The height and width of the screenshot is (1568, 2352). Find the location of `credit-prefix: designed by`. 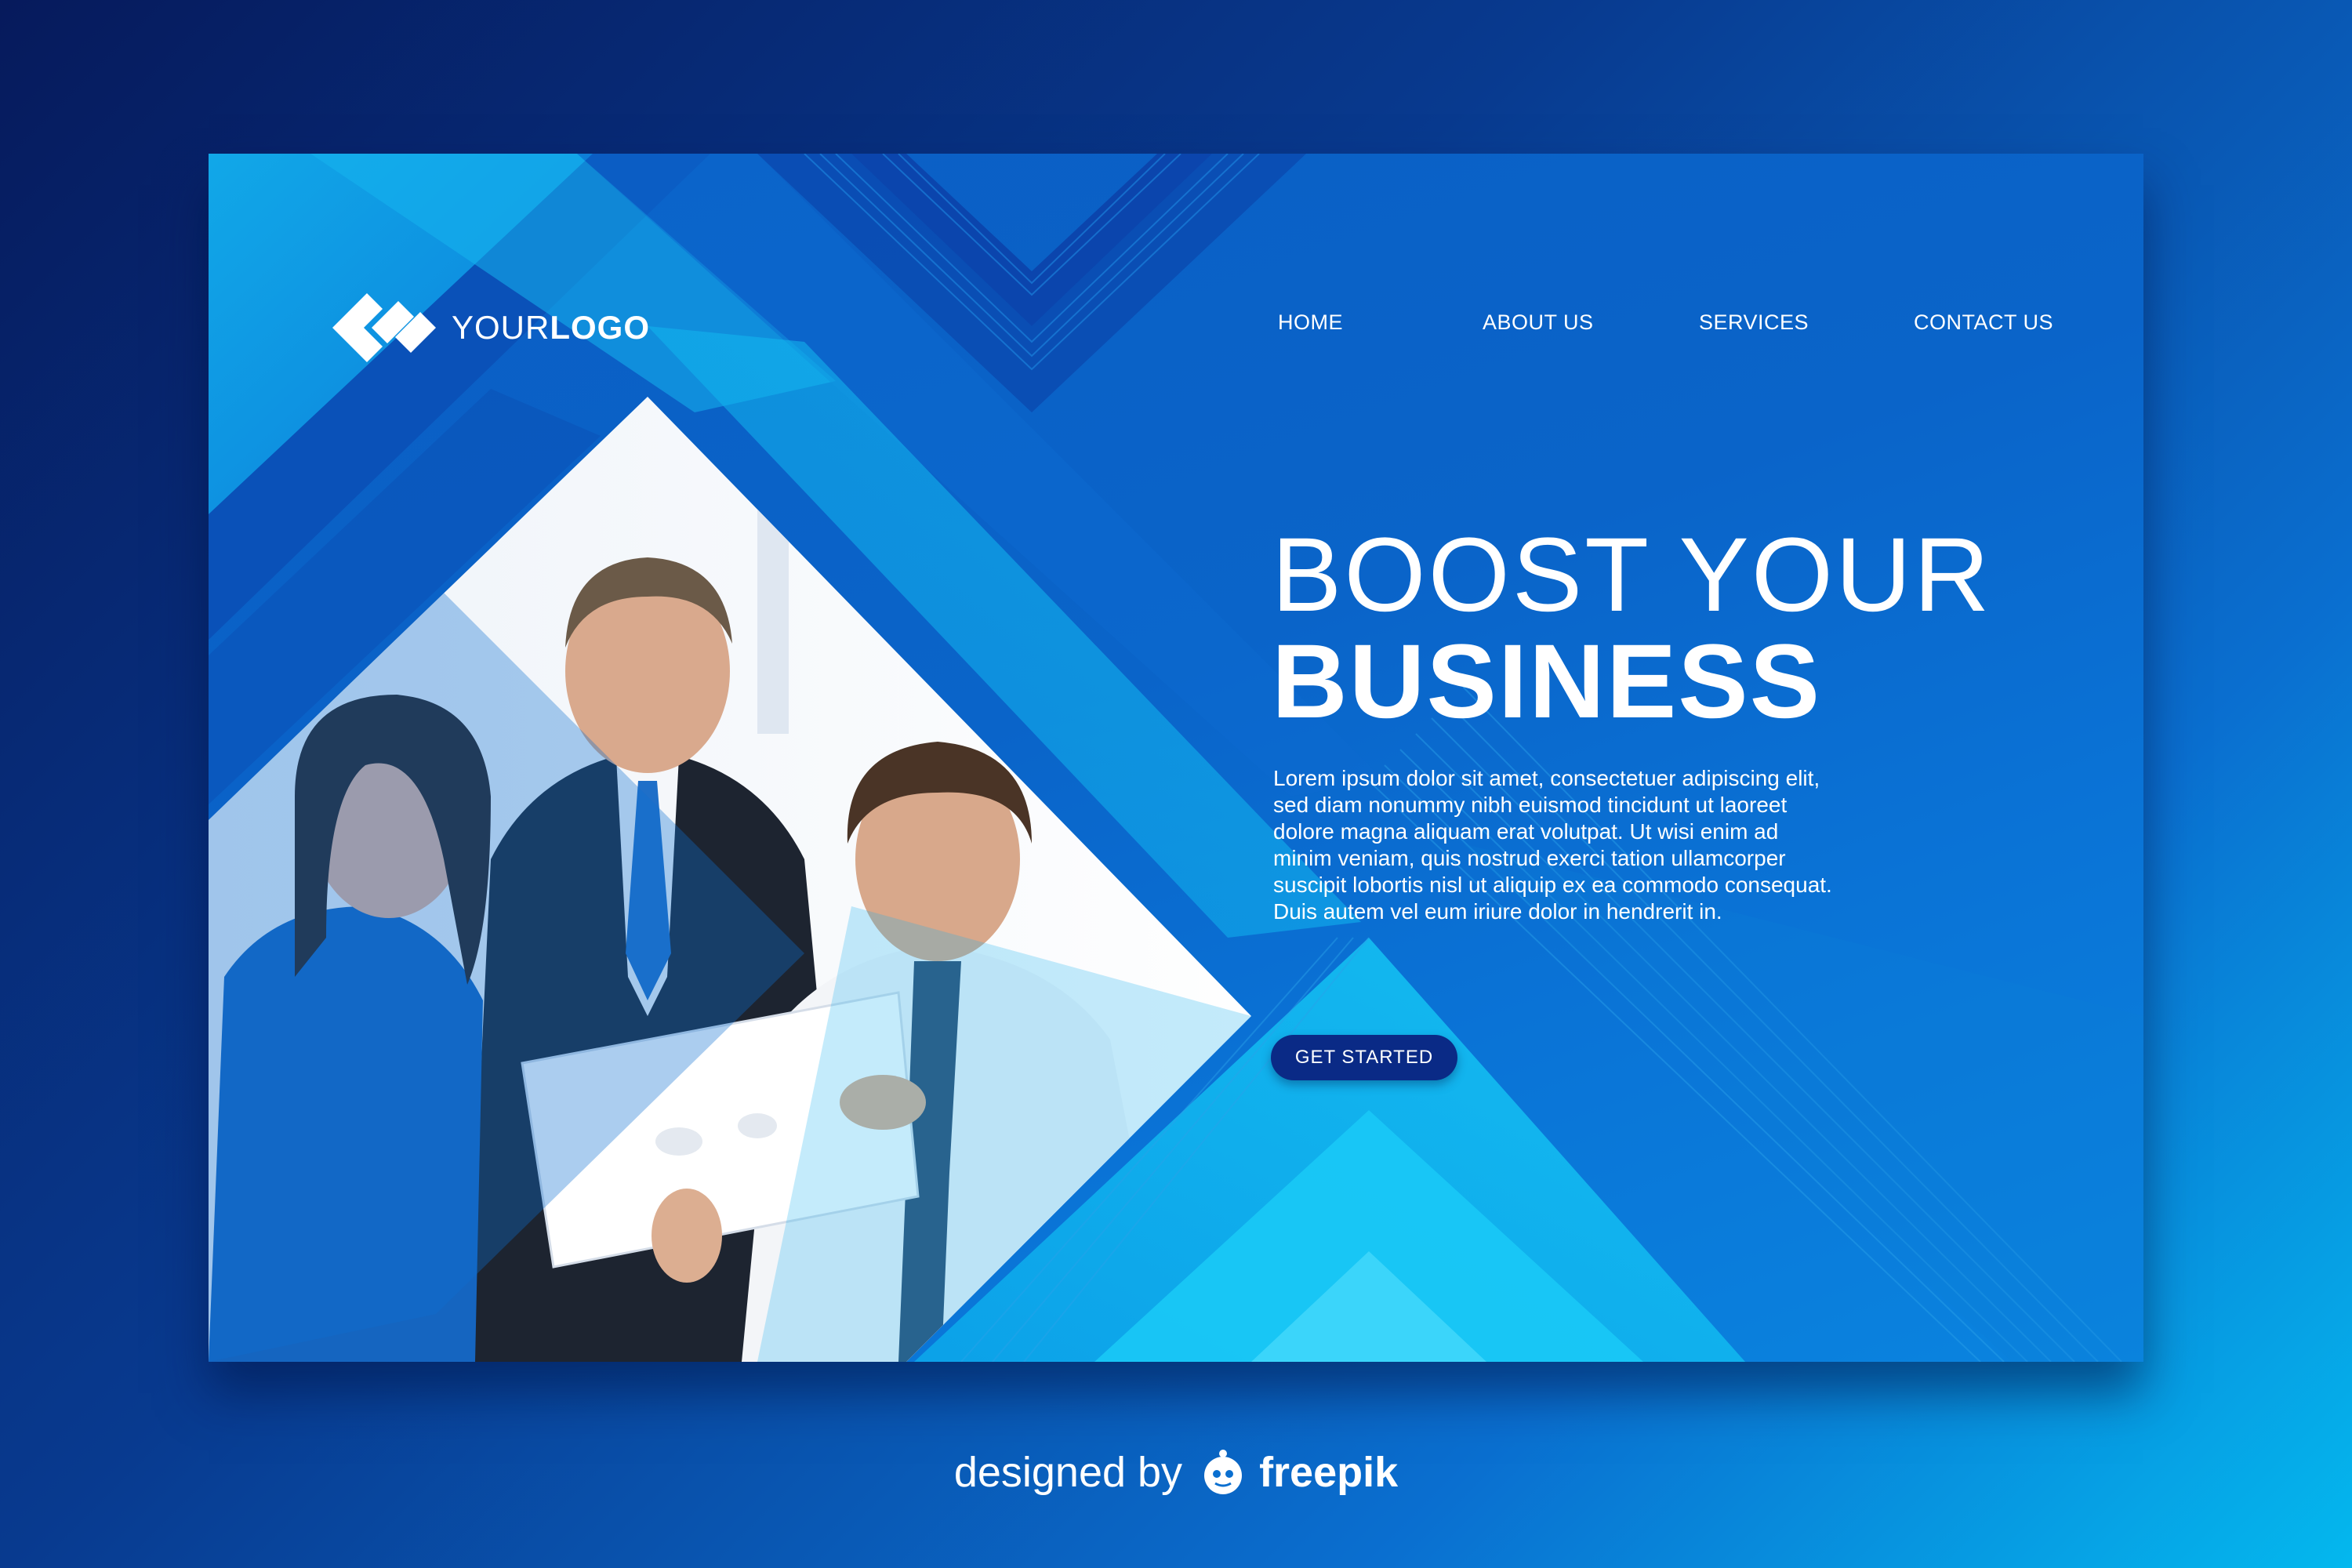

credit-prefix: designed by is located at coordinates (1068, 1472).